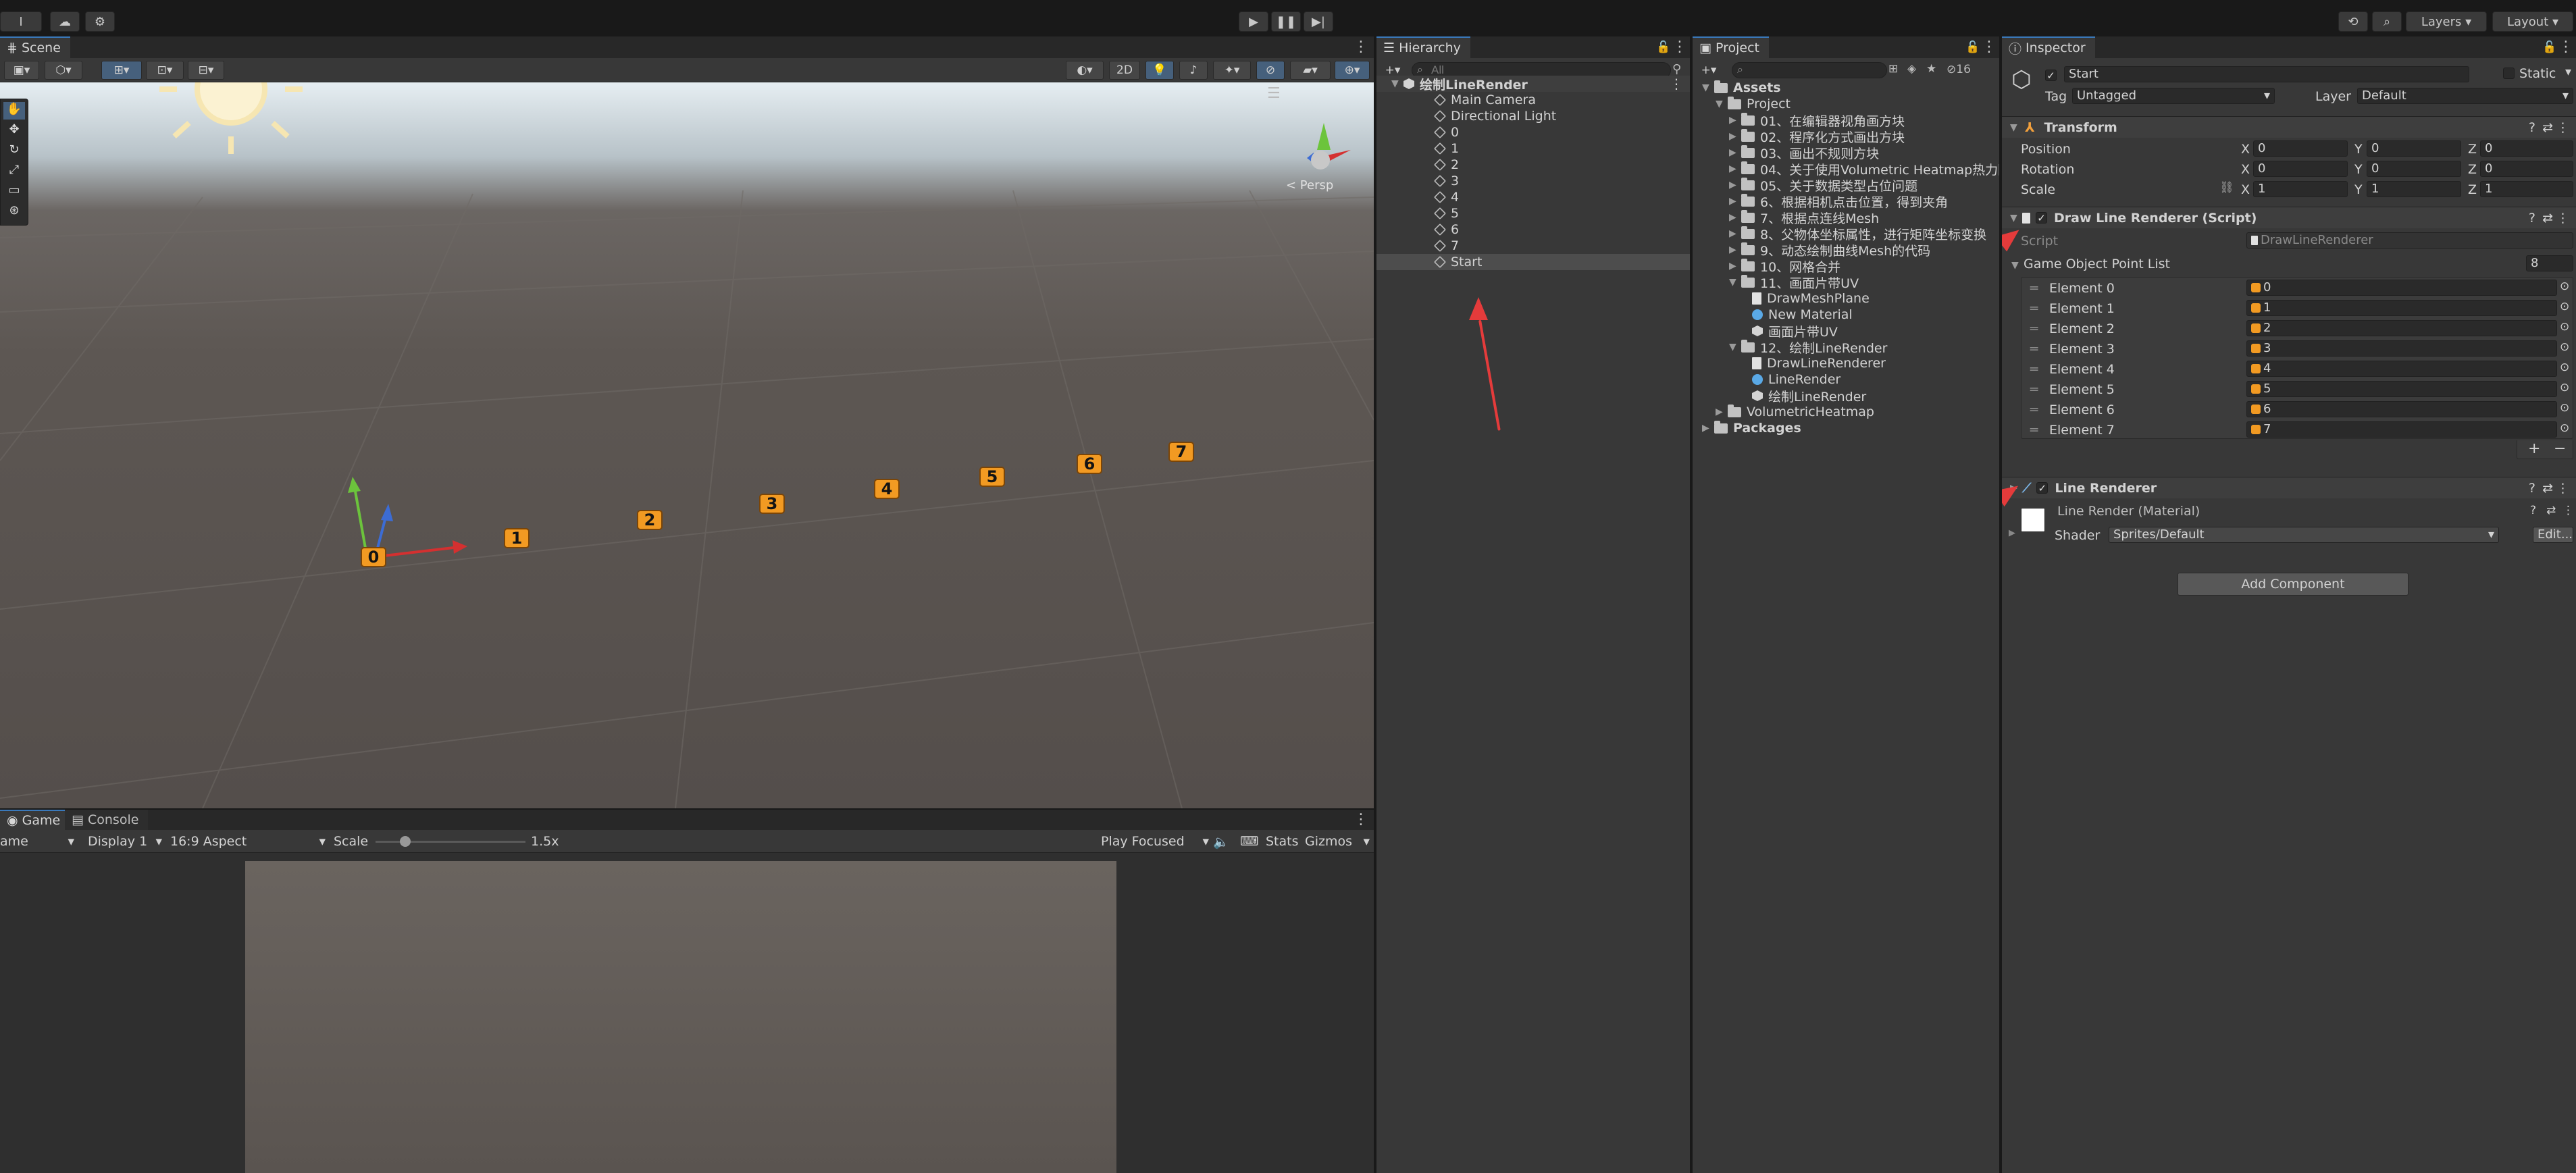 The width and height of the screenshot is (2576, 1173). Describe the element at coordinates (1352, 70) in the screenshot. I see `gizmos-dropdown: ⊕▾` at that location.